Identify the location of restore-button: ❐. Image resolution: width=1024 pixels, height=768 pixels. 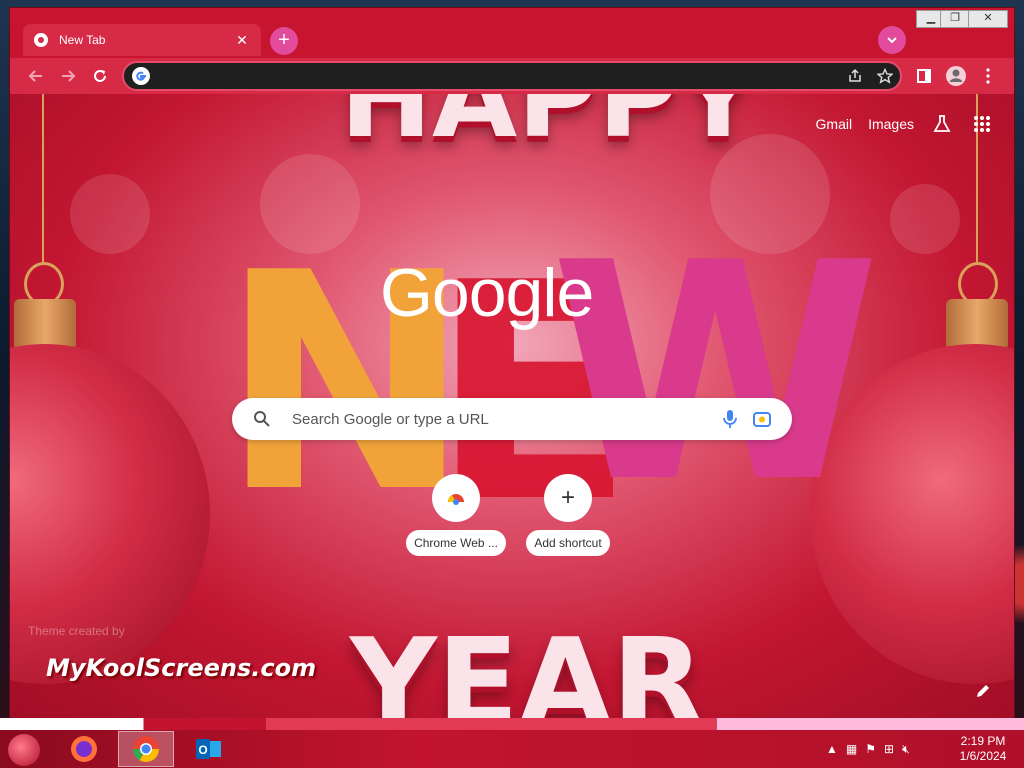
(955, 19).